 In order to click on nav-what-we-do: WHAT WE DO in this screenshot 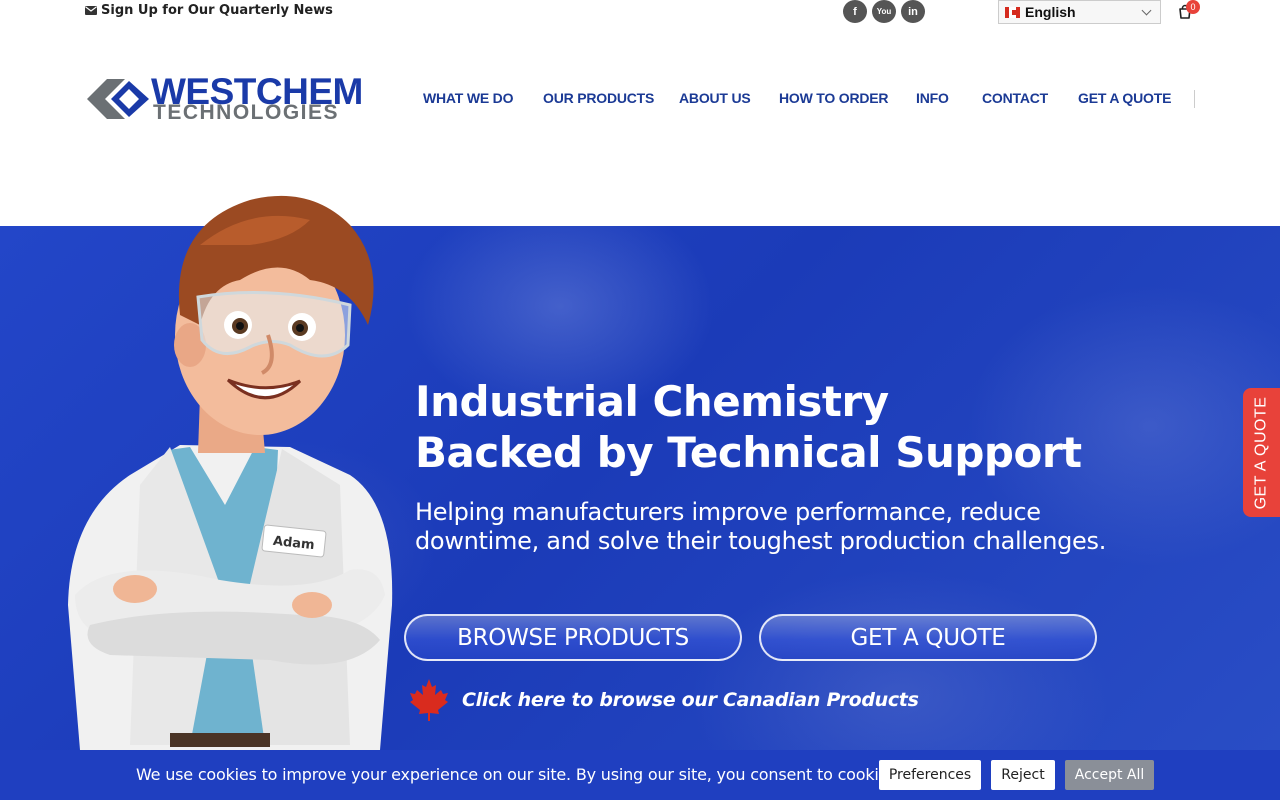, I will do `click(468, 98)`.